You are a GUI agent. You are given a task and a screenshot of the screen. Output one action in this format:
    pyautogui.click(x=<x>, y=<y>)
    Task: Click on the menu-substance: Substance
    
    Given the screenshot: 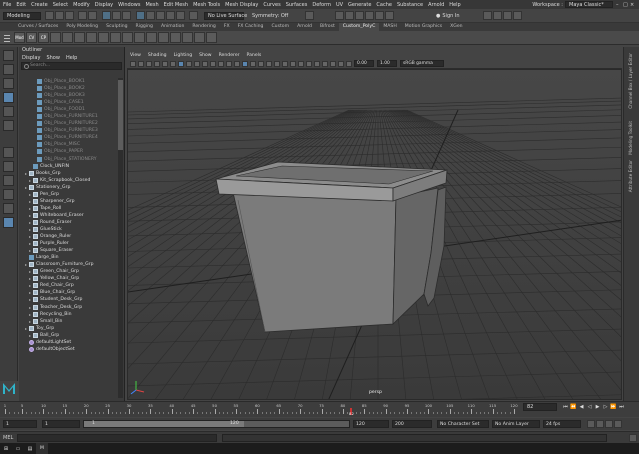 What is the action you would take?
    pyautogui.click(x=410, y=5)
    